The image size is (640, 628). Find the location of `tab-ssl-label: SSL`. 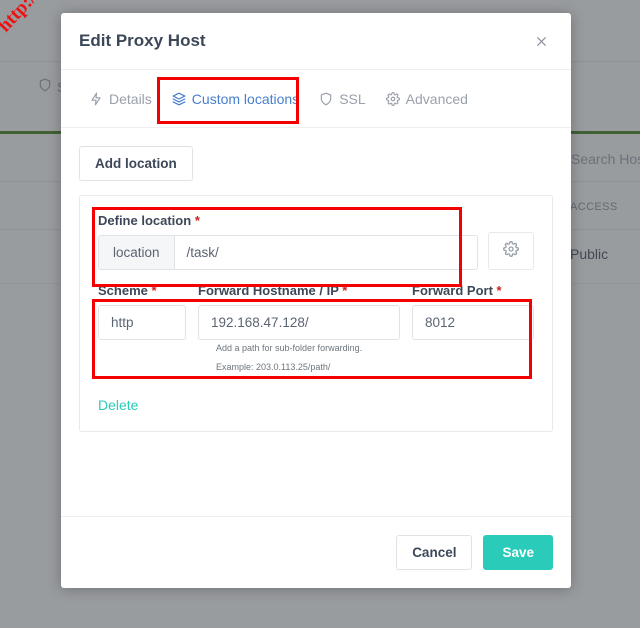

tab-ssl-label: SSL is located at coordinates (352, 98).